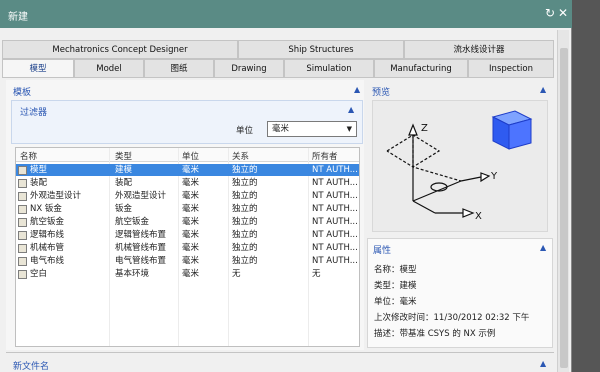  What do you see at coordinates (123, 156) in the screenshot?
I see `column-header-type: 类型` at bounding box center [123, 156].